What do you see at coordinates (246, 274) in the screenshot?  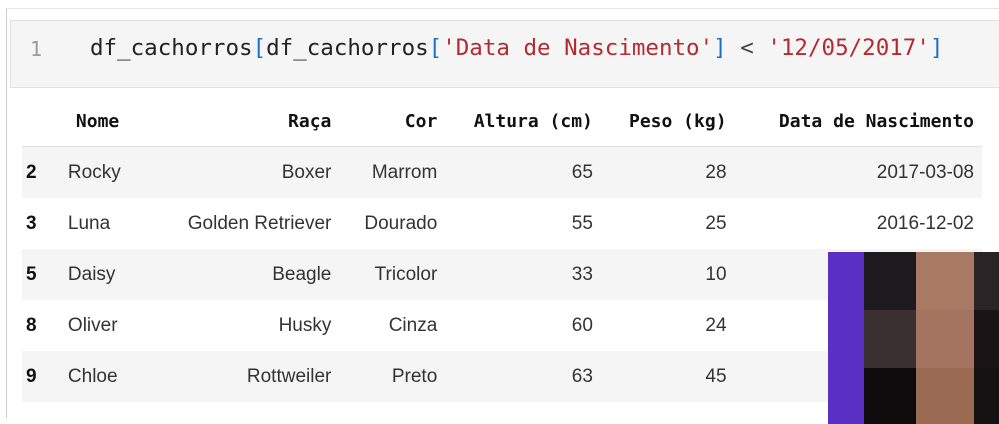 I see `cell-raca: Beagle` at bounding box center [246, 274].